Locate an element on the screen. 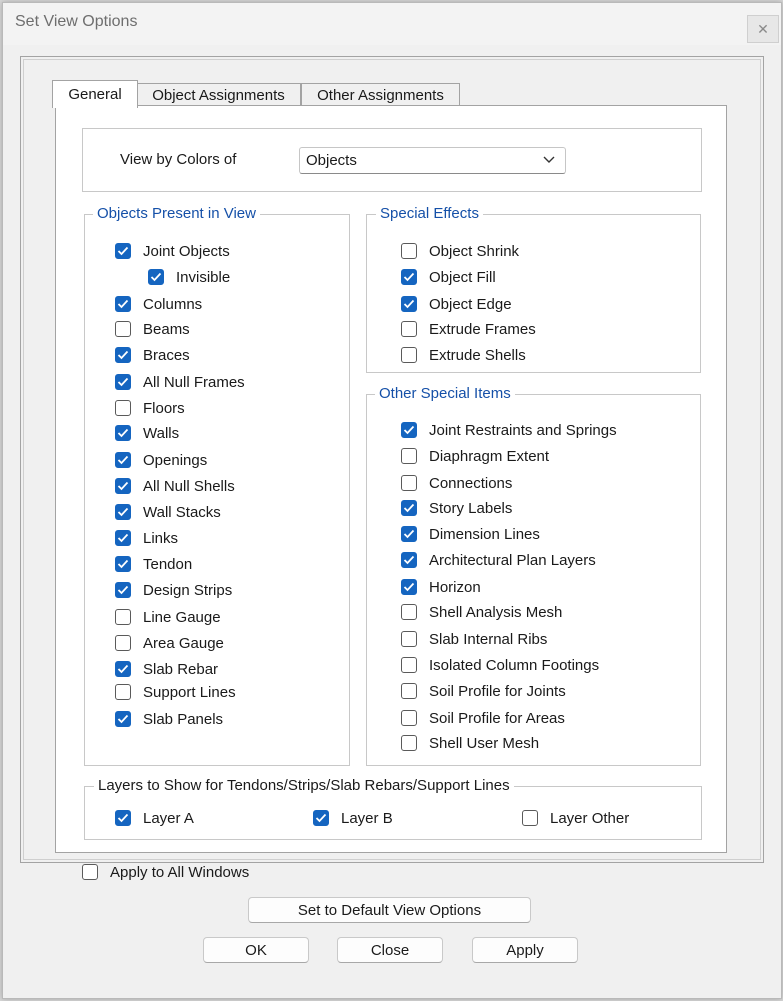 The image size is (783, 1001). checkbox-layer-b: Layer B is located at coordinates (353, 818).